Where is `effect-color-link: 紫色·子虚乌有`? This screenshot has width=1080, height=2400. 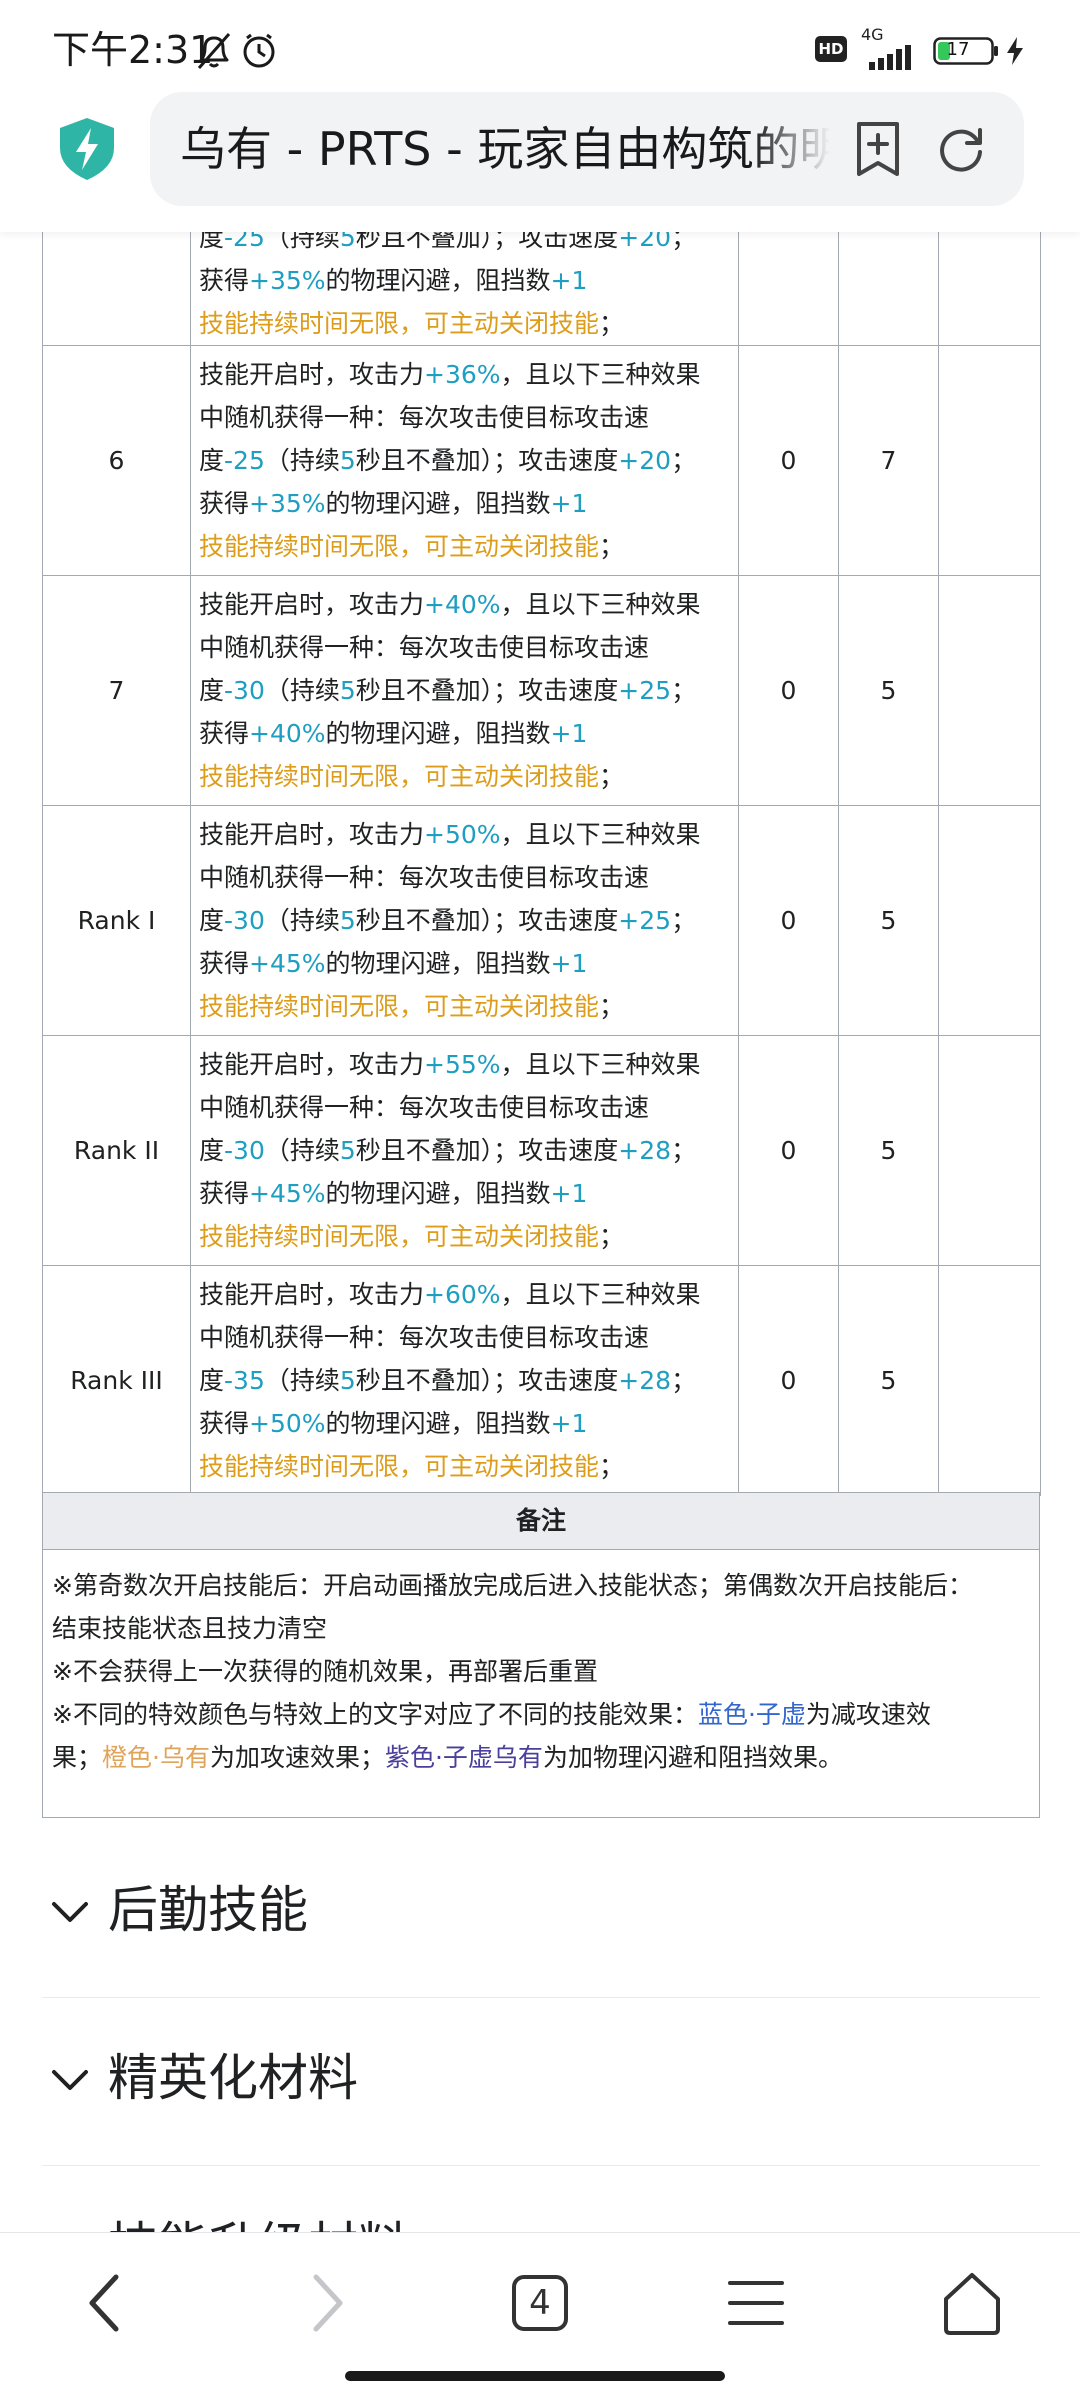
effect-color-link: 紫色·子虚乌有 is located at coordinates (464, 1757).